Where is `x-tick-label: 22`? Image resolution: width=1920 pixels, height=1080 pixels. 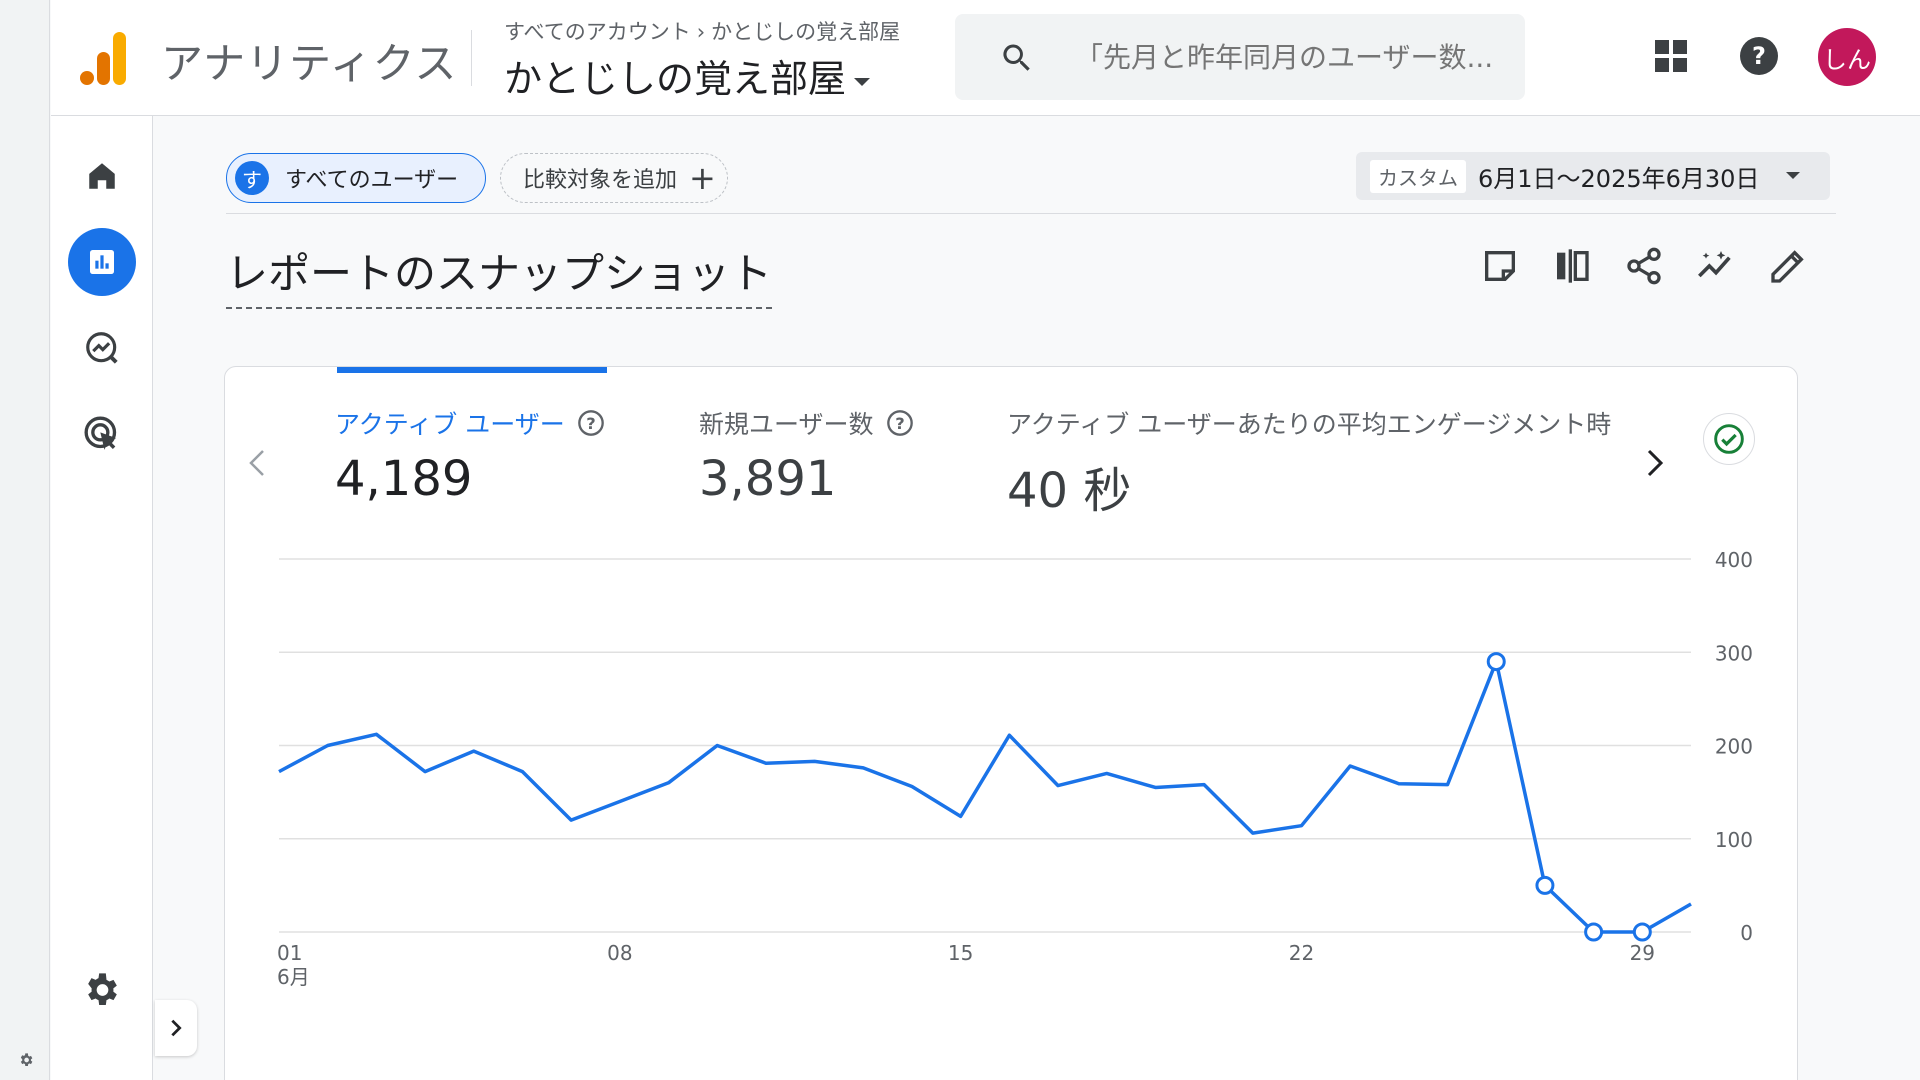 x-tick-label: 22 is located at coordinates (1301, 953).